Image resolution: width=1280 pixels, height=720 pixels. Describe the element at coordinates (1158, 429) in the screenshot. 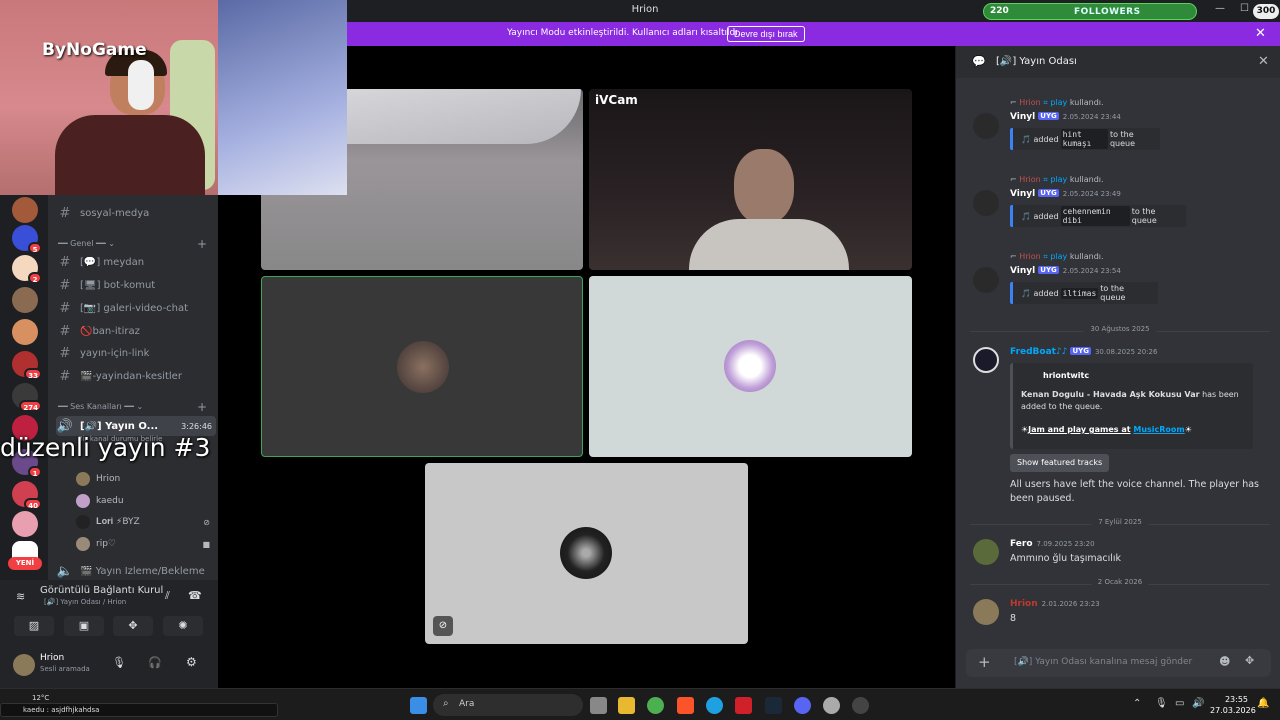

I see `promo-link: MusicRoom` at that location.